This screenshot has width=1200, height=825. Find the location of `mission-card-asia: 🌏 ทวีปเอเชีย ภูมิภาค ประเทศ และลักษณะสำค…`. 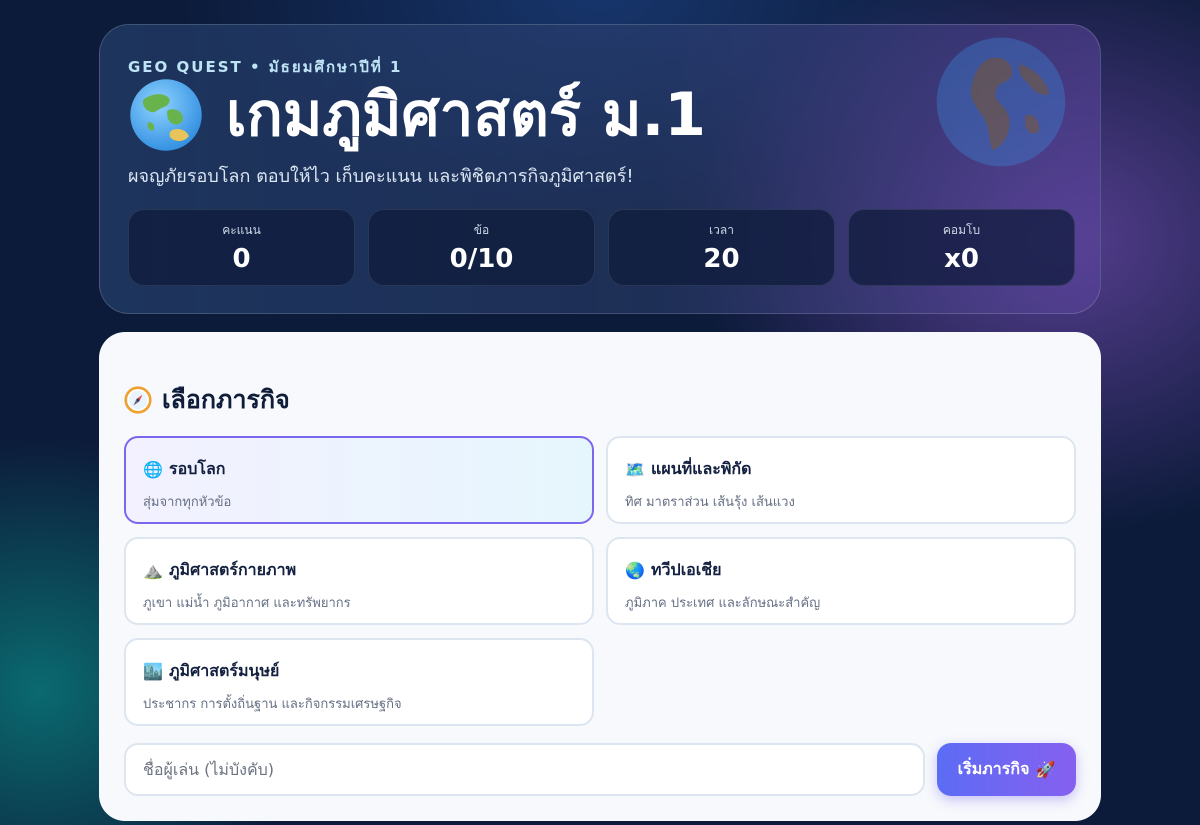

mission-card-asia: 🌏 ทวีปเอเชีย ภูมิภาค ประเทศ และลักษณะสำค… is located at coordinates (841, 581).